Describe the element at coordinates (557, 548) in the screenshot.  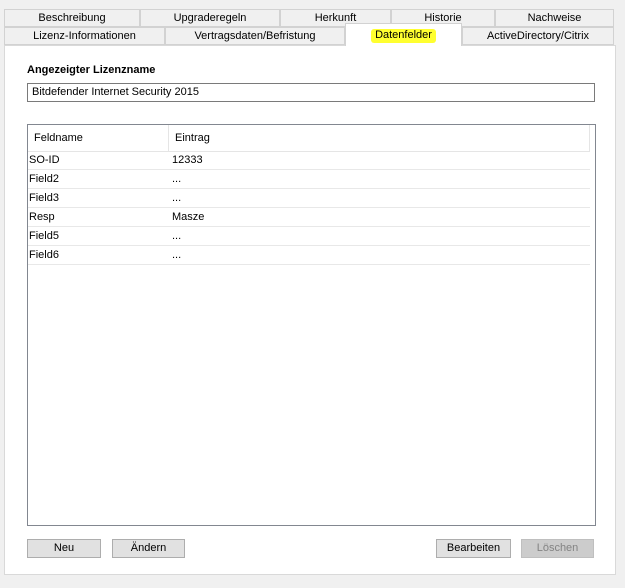
I see `delete-button: Löschen` at that location.